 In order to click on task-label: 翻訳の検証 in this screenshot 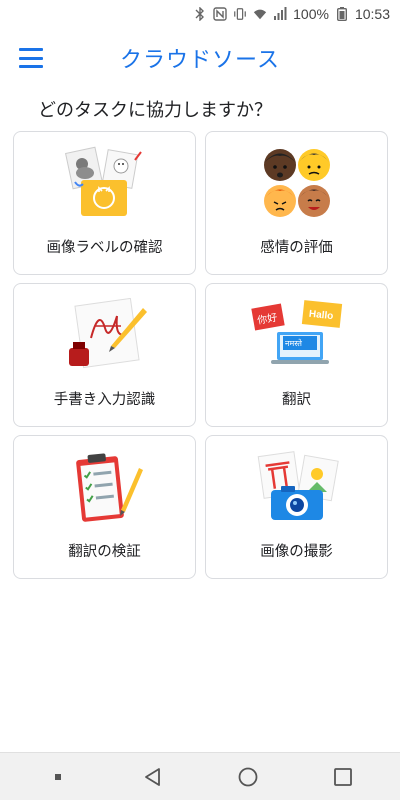, I will do `click(104, 552)`.